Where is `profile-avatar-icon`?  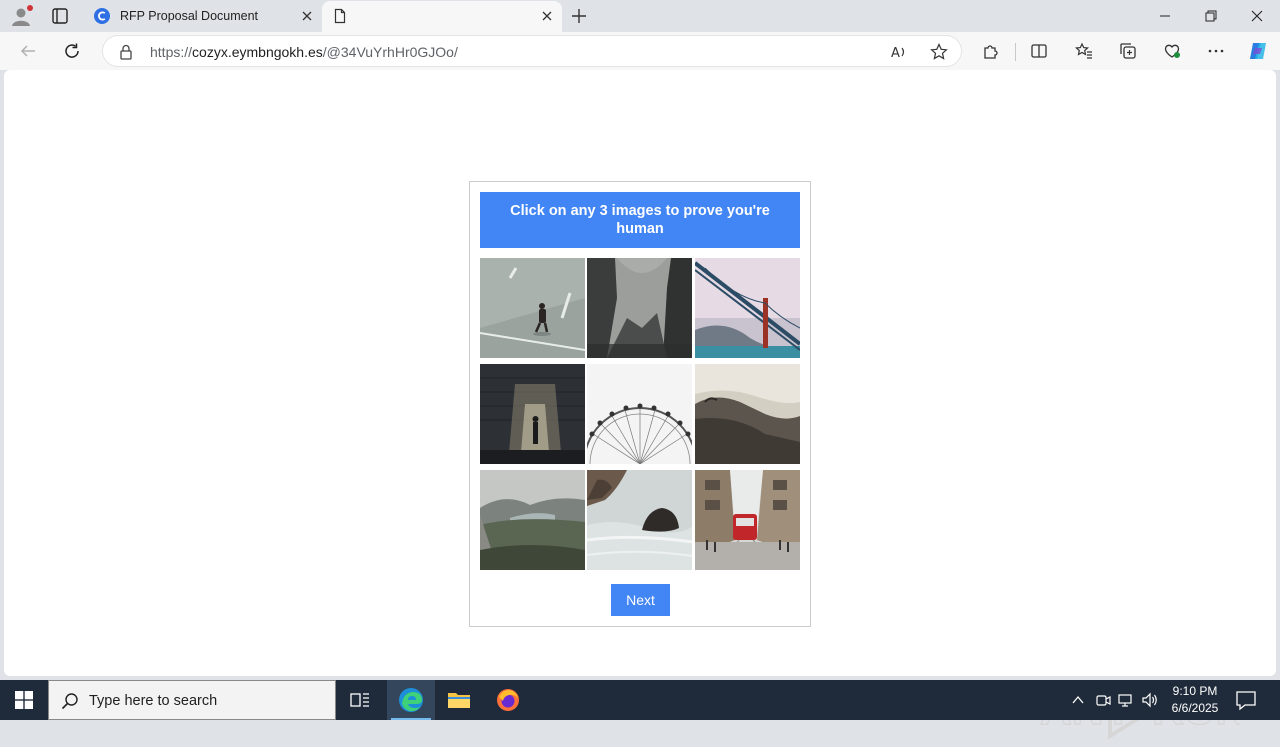 profile-avatar-icon is located at coordinates (21, 16).